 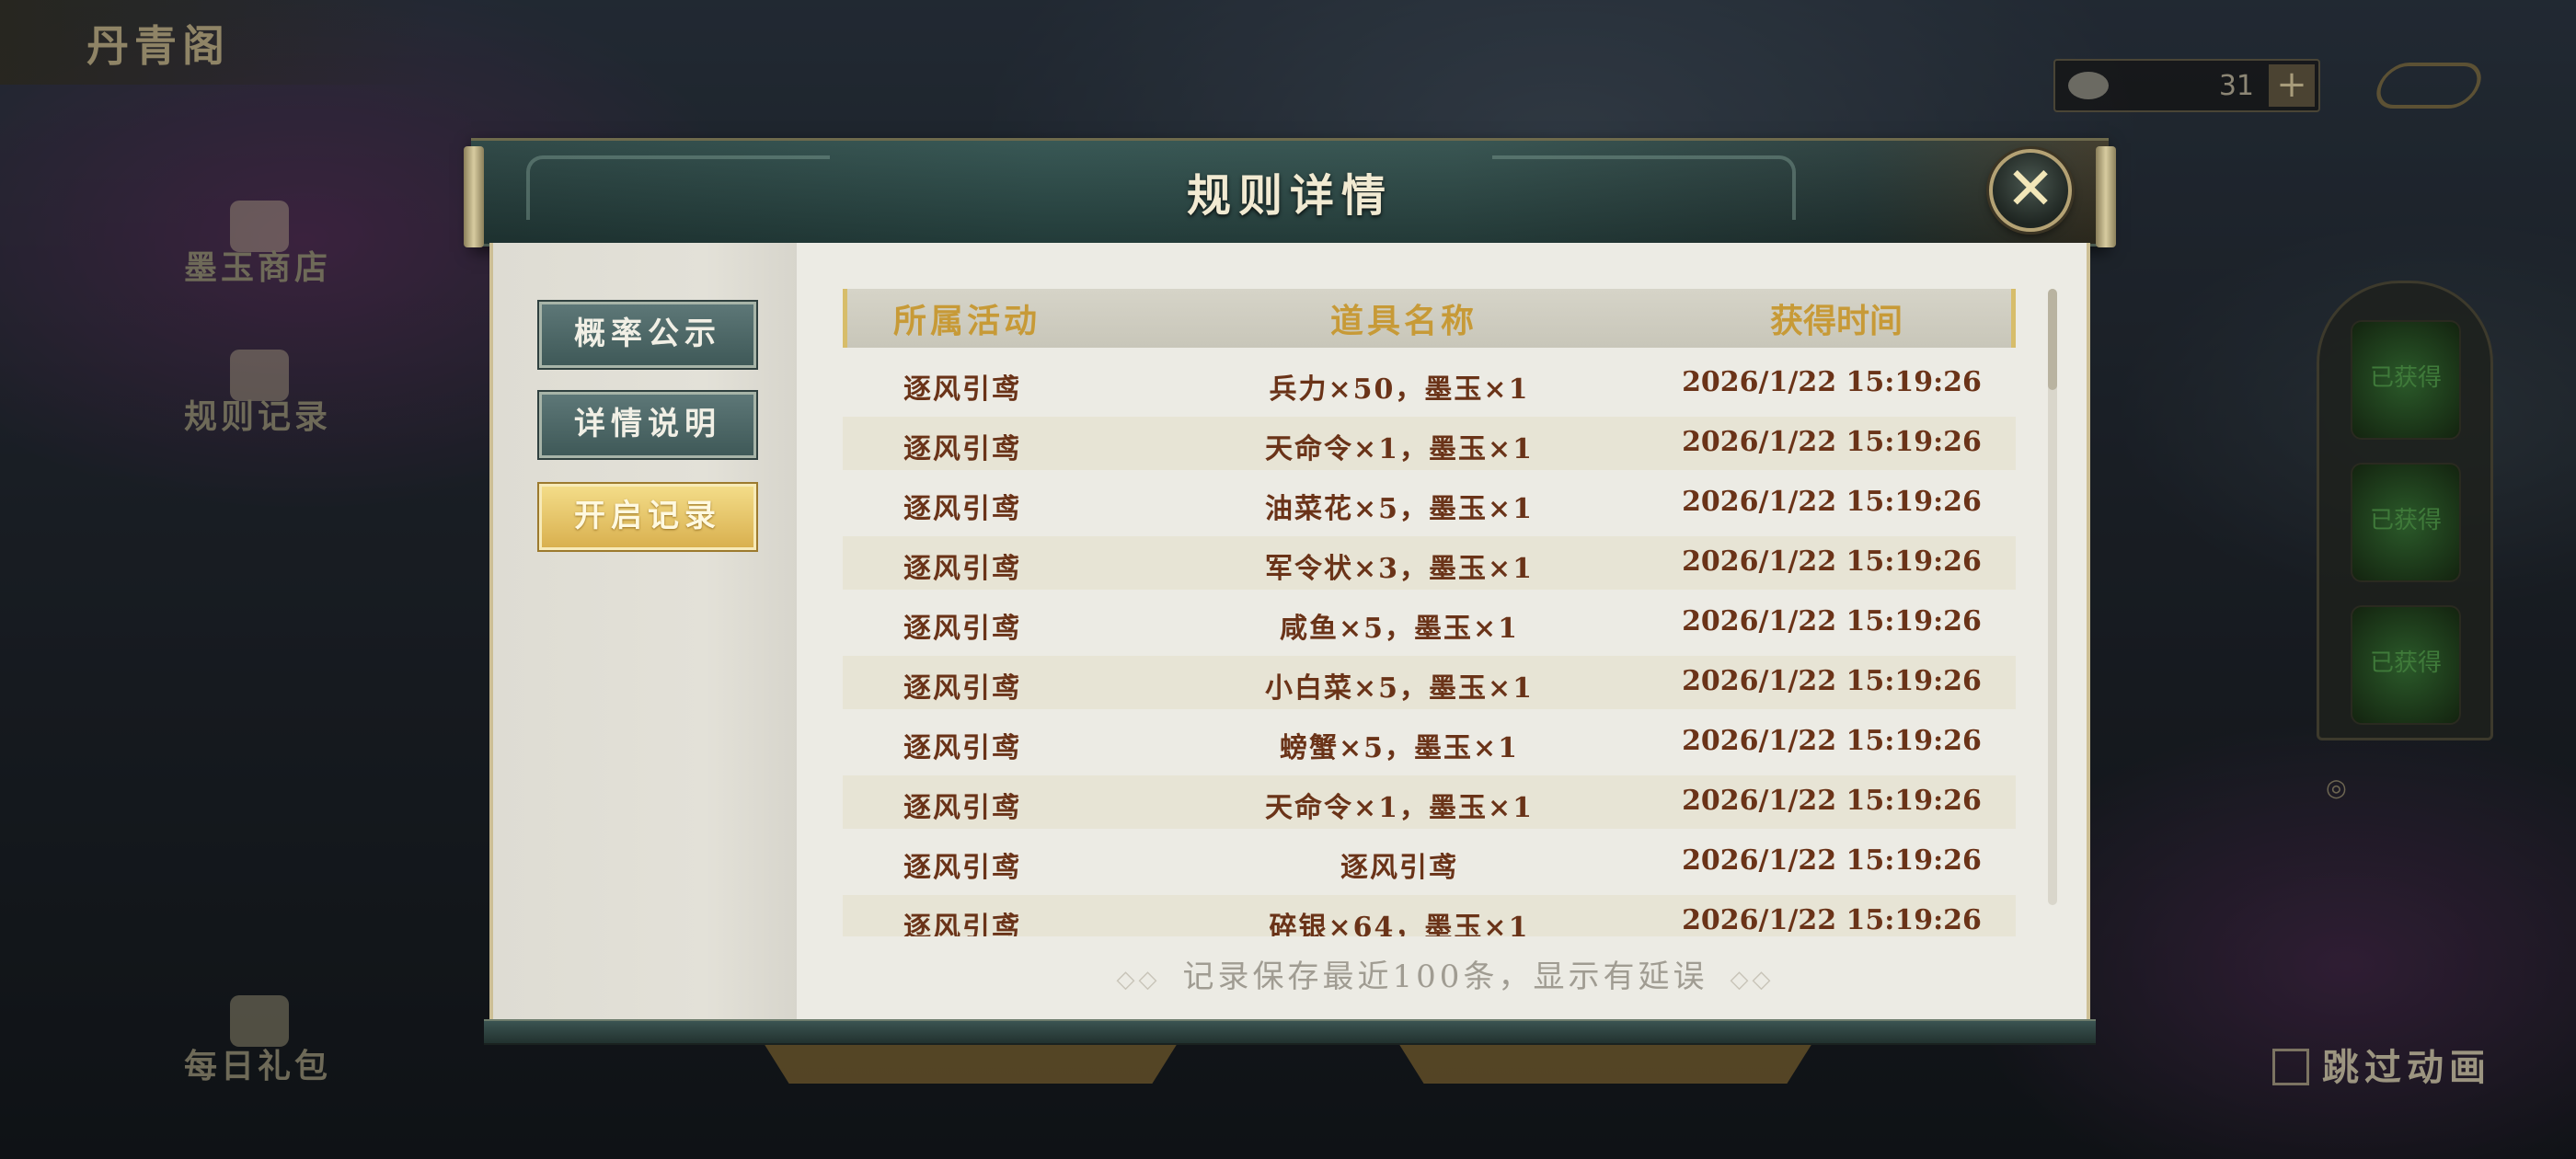 I want to click on add-currency-button: +, so click(x=2292, y=85).